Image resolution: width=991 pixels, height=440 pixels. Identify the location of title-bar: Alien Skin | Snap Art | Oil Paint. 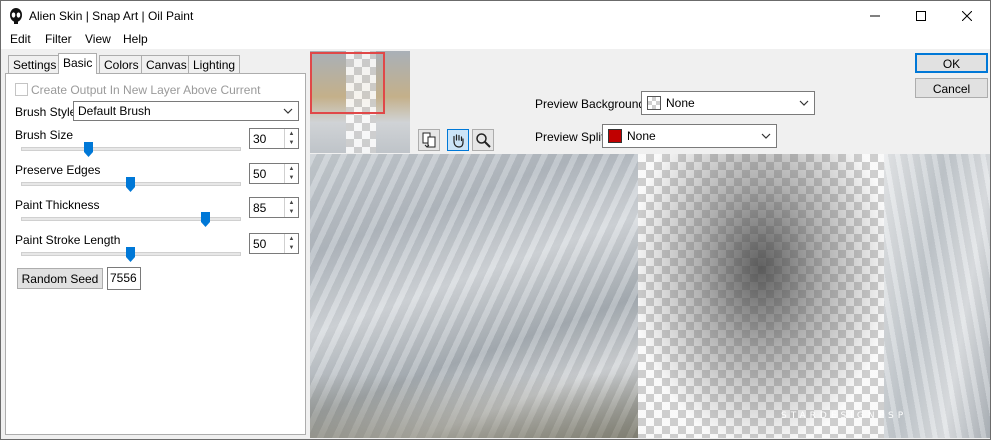
(495, 16).